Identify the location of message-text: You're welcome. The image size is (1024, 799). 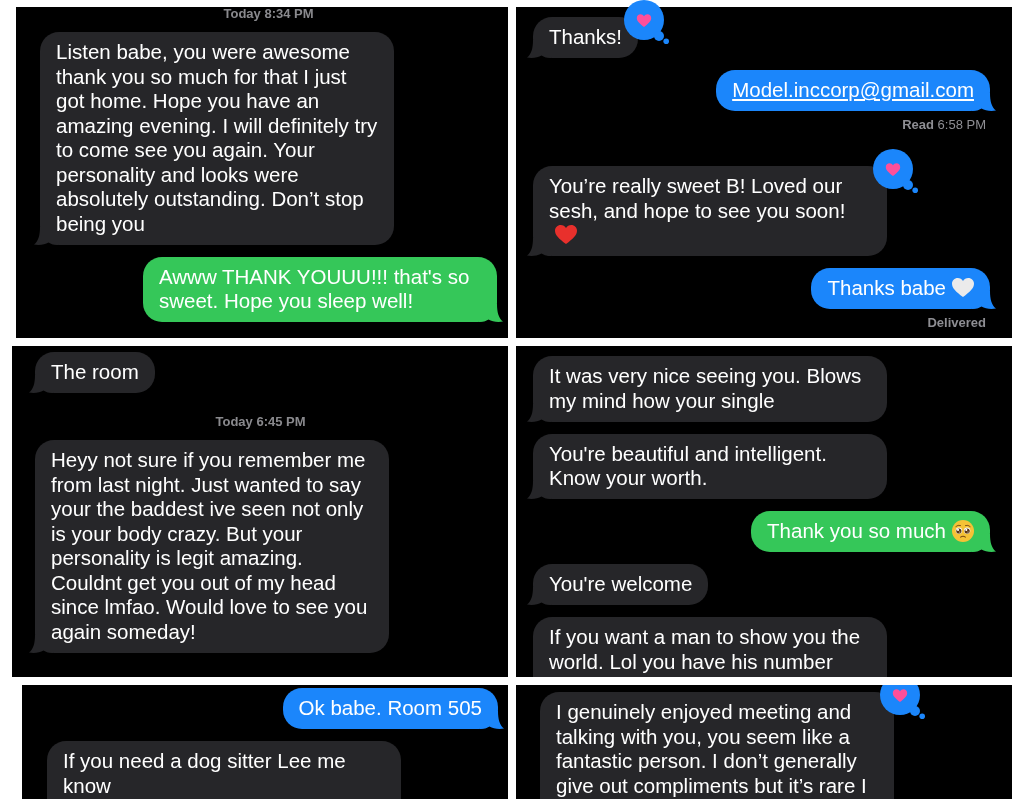
(621, 583).